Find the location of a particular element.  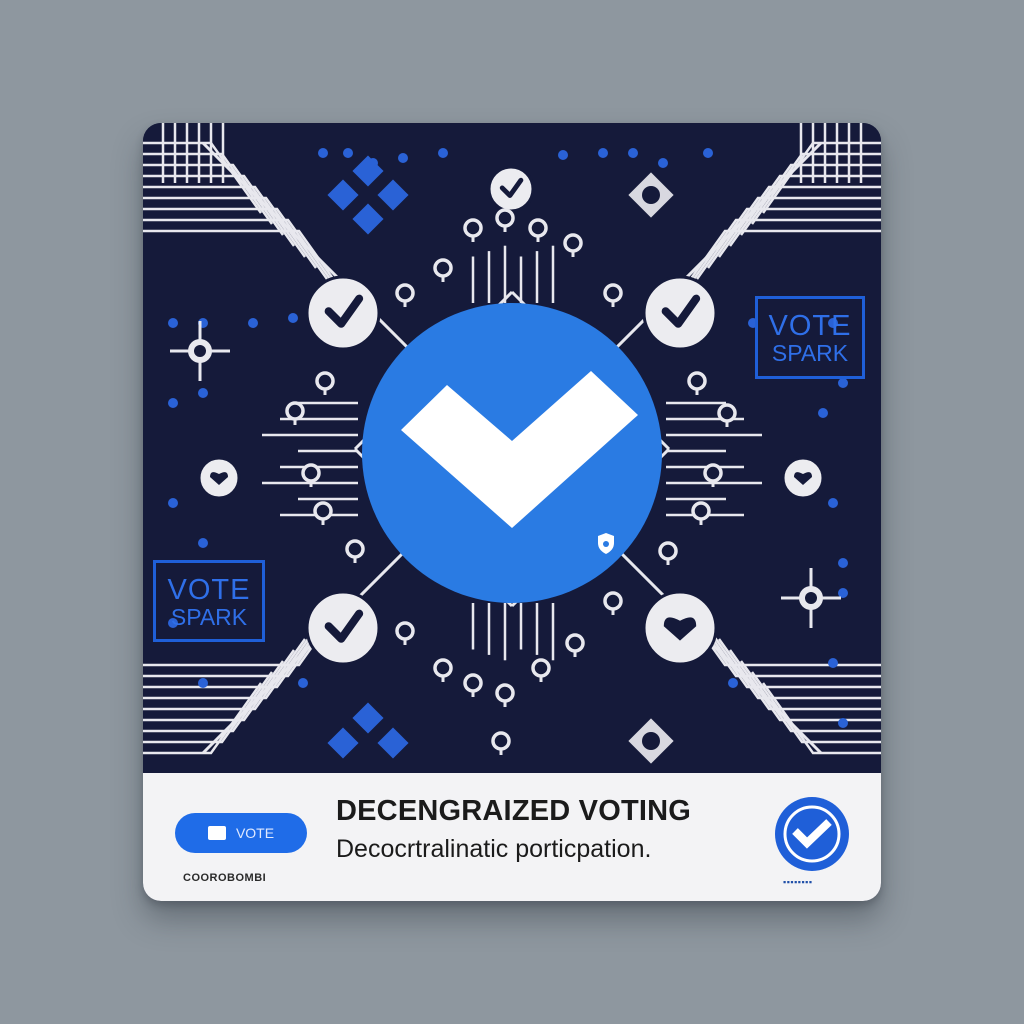

vote-spark-logo-secondary: VOTE SPARK is located at coordinates (209, 601).